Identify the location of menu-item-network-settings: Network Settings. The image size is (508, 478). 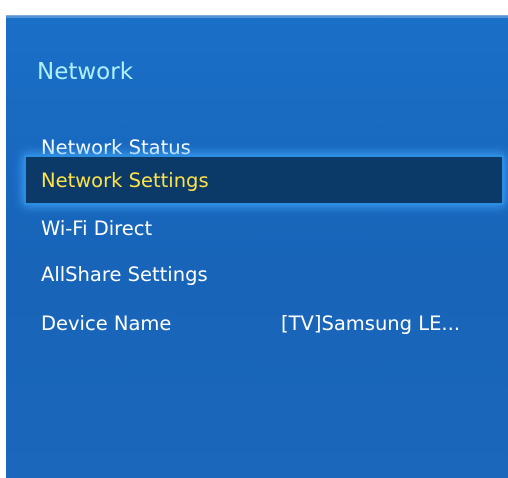
(264, 180).